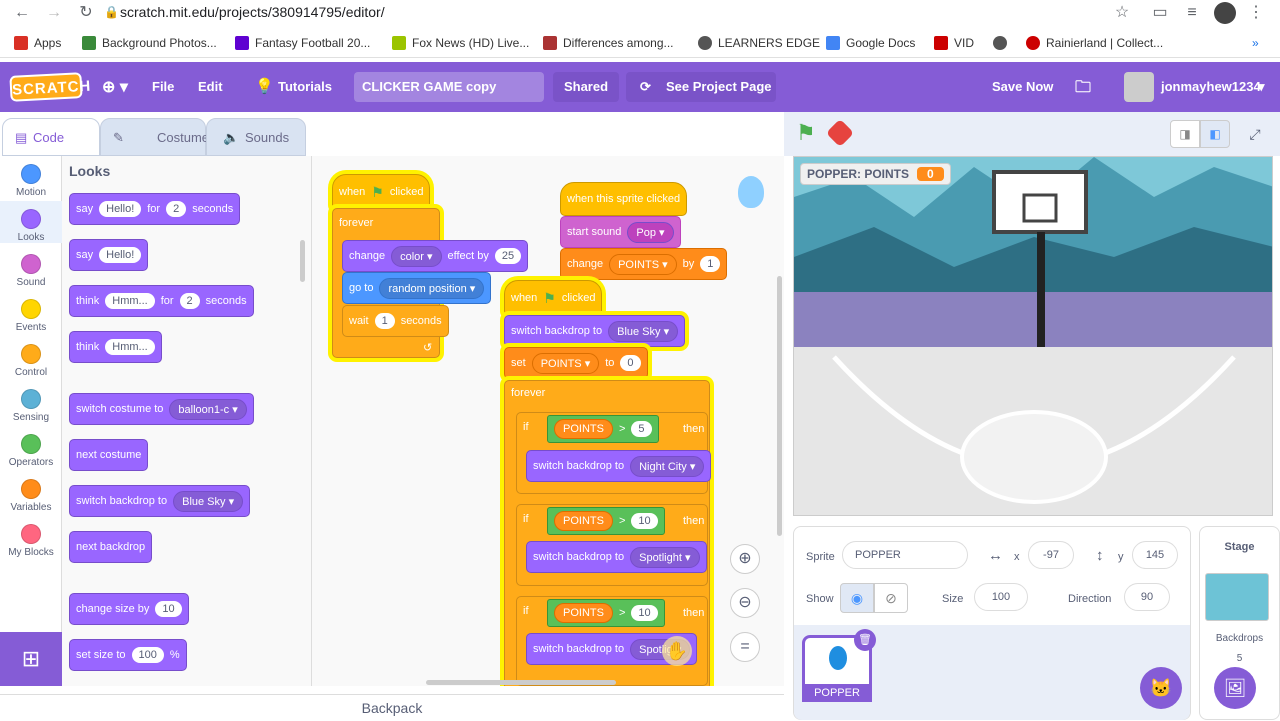  Describe the element at coordinates (1051, 555) in the screenshot. I see `x-input: -97` at that location.